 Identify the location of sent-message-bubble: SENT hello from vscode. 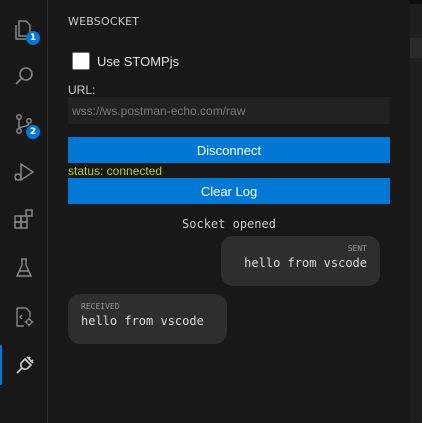
(300, 261).